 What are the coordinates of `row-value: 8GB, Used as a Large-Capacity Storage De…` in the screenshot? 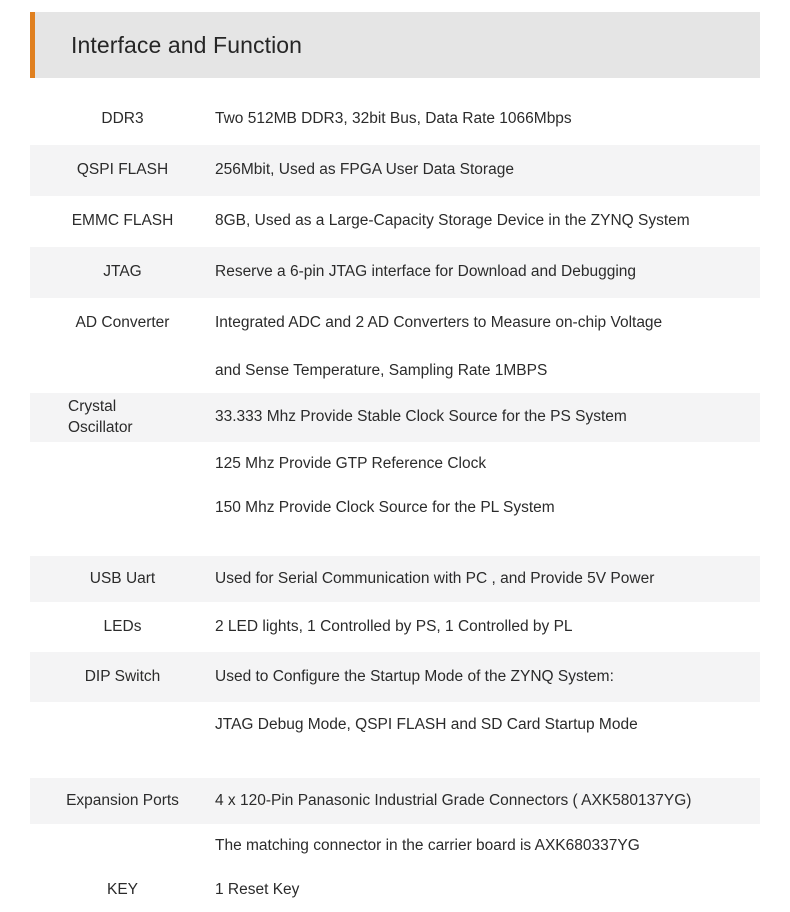 It's located at (452, 221).